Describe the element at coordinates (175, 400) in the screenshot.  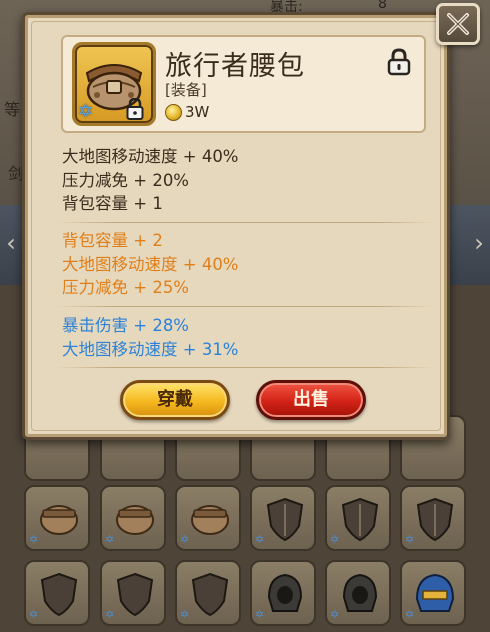
I see `equip-button: 穿戴` at that location.